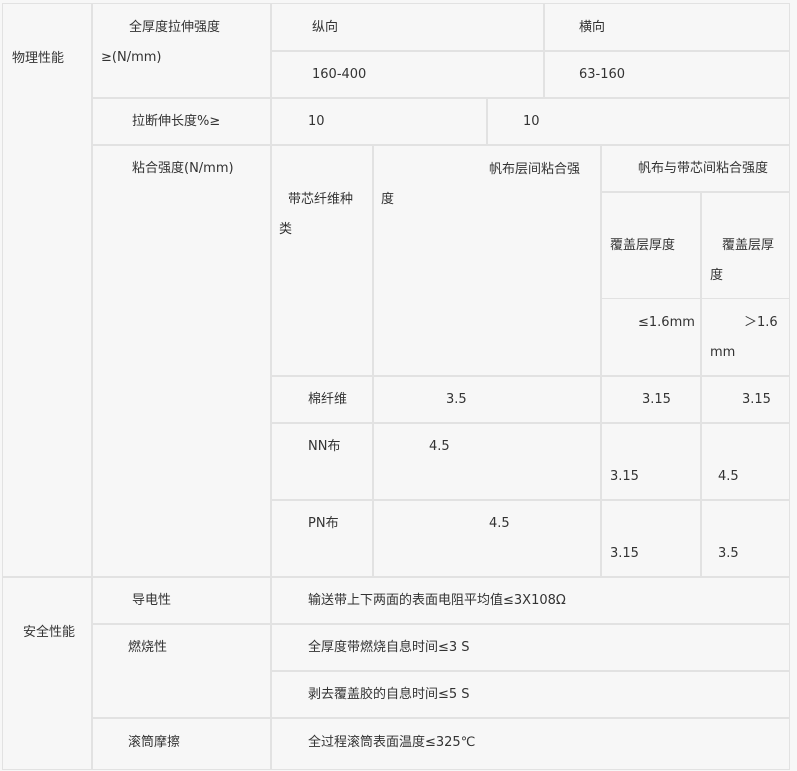 This screenshot has height=771, width=797. I want to click on elongation-value-2: 10, so click(638, 121).